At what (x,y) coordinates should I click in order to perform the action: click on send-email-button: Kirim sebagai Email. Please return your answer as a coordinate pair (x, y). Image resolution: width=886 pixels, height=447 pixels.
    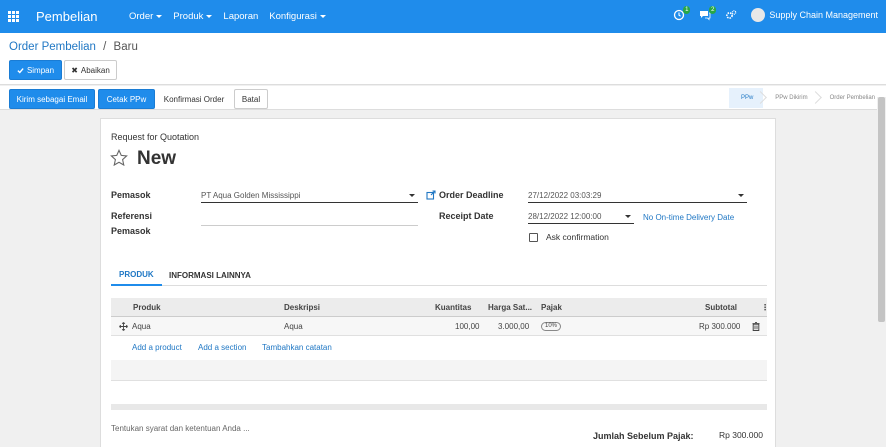
    Looking at the image, I should click on (52, 99).